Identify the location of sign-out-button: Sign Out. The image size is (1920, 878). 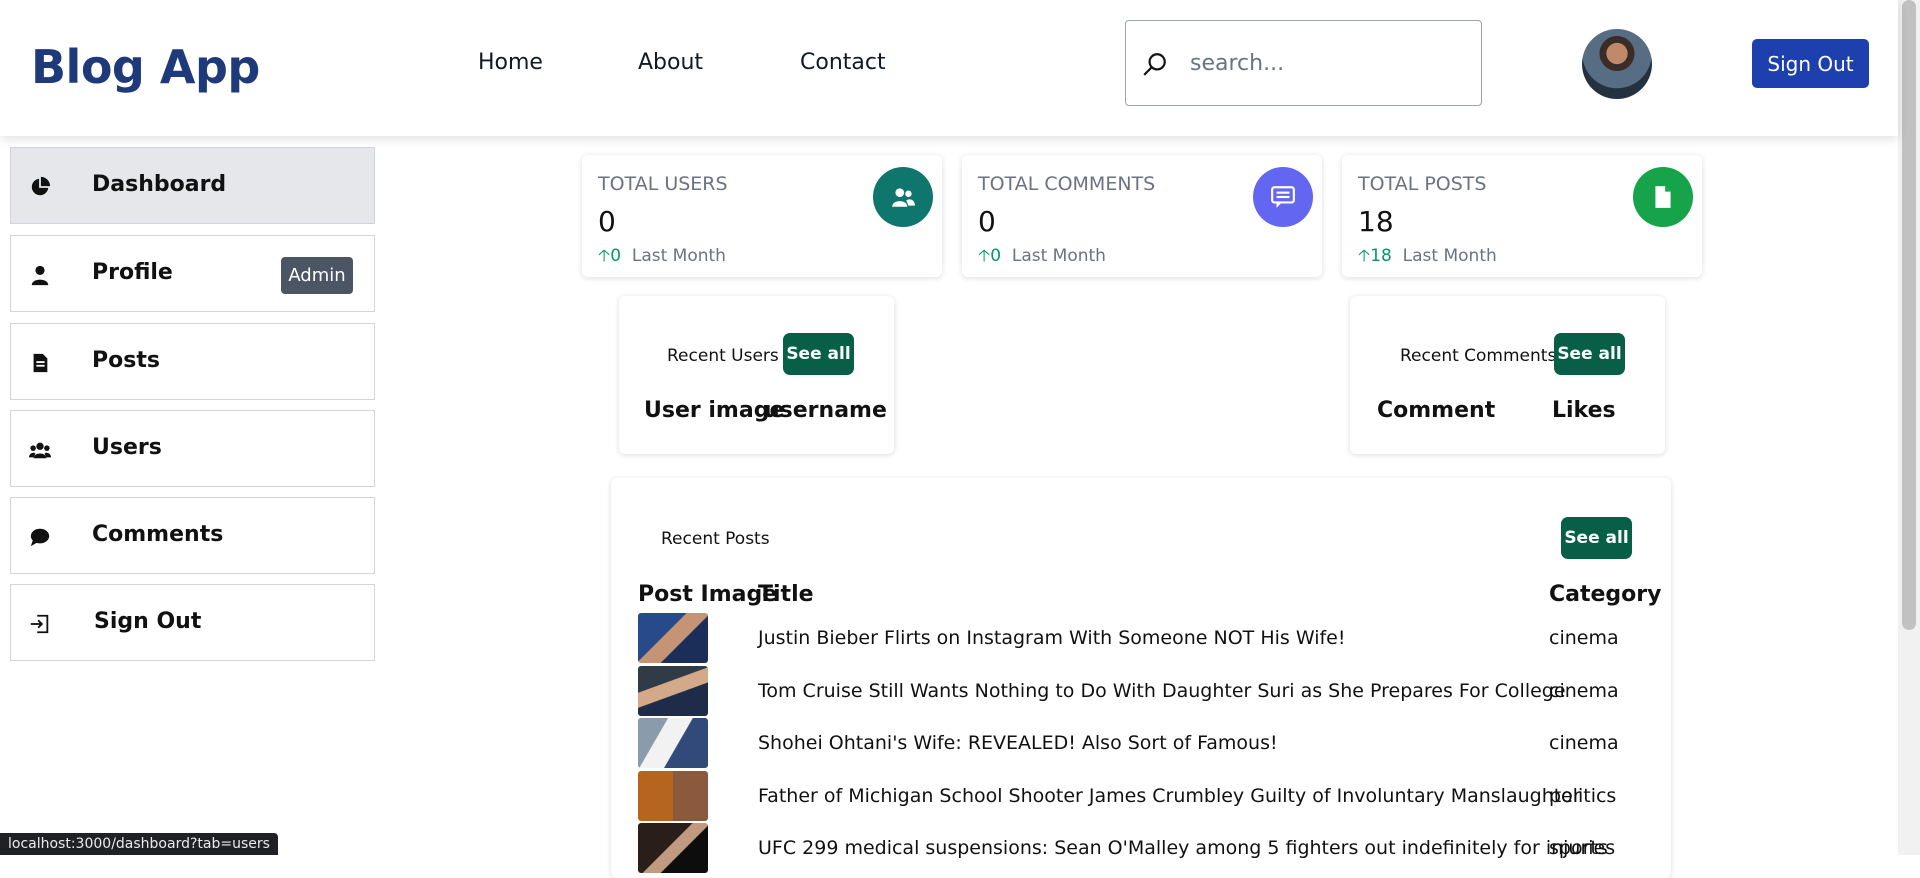
(1810, 63).